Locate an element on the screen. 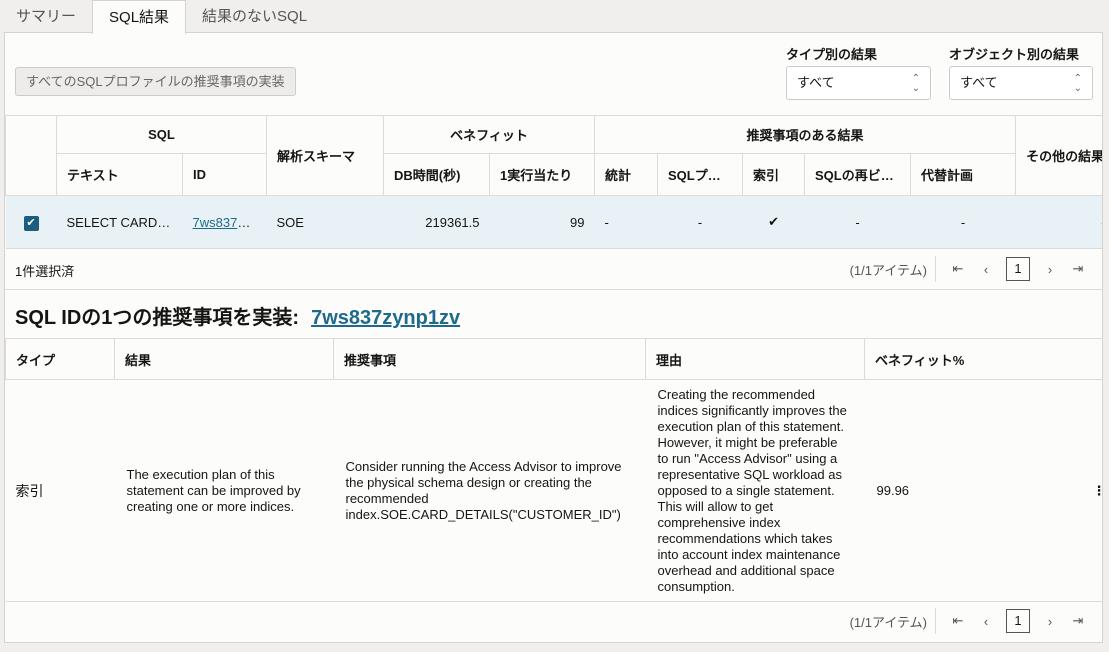  header-text: テキスト is located at coordinates (119, 174).